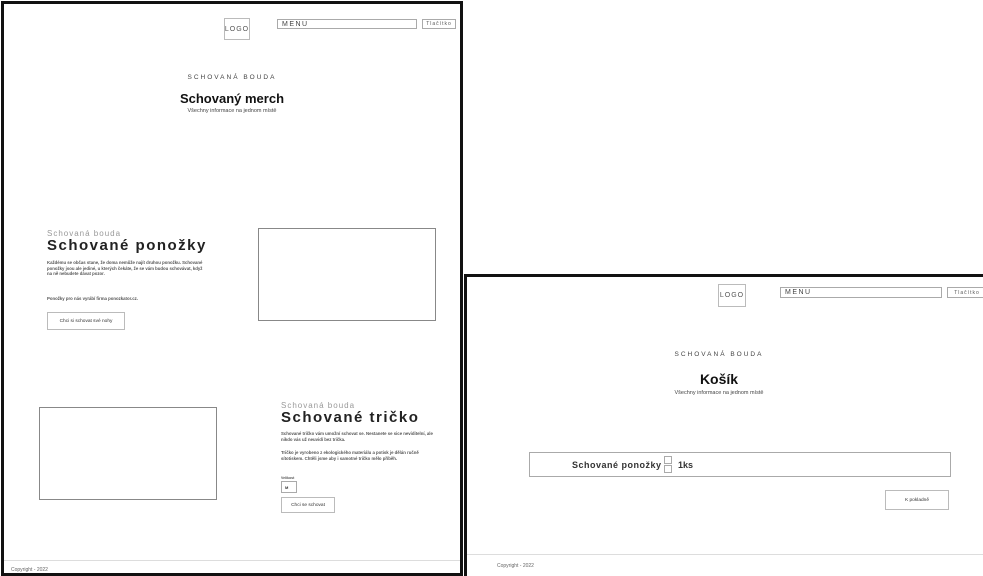  I want to click on cart-item-name: Schované ponožky, so click(617, 465).